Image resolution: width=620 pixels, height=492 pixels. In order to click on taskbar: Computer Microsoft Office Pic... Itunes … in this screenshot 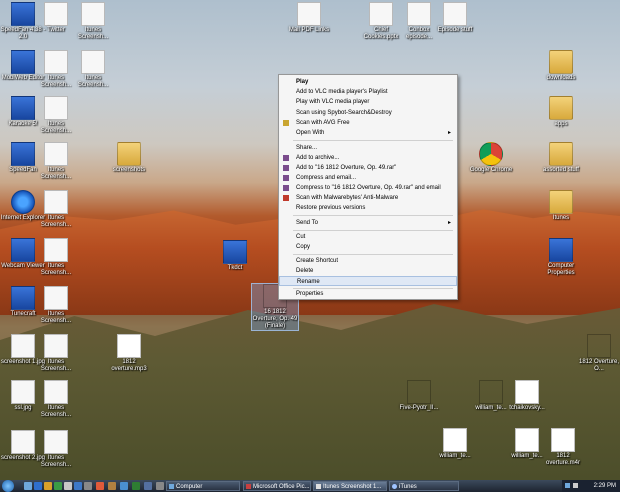, I will do `click(310, 486)`.